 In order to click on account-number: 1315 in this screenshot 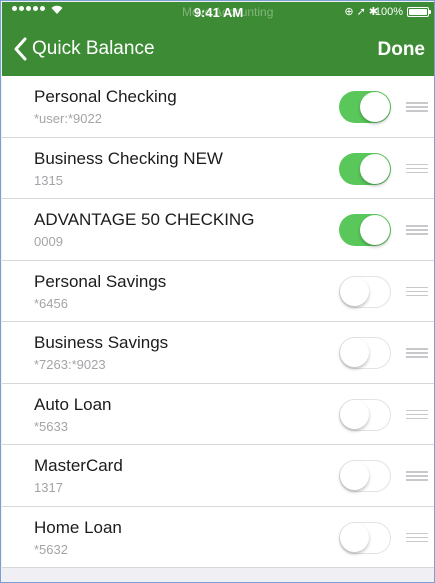, I will do `click(48, 180)`.